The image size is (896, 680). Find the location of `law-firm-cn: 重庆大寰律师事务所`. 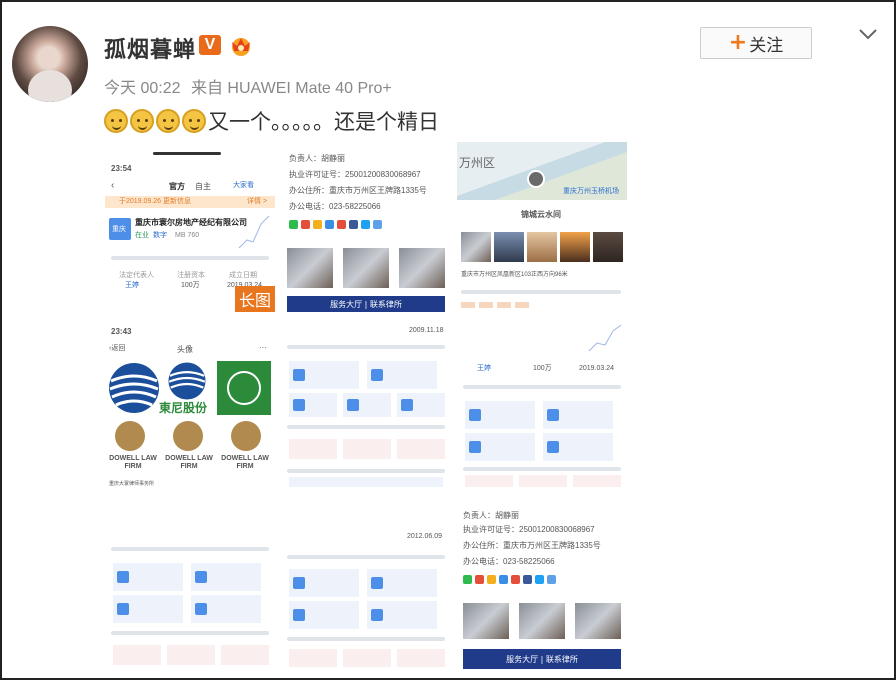

law-firm-cn: 重庆大寰律师事务所 is located at coordinates (132, 484).